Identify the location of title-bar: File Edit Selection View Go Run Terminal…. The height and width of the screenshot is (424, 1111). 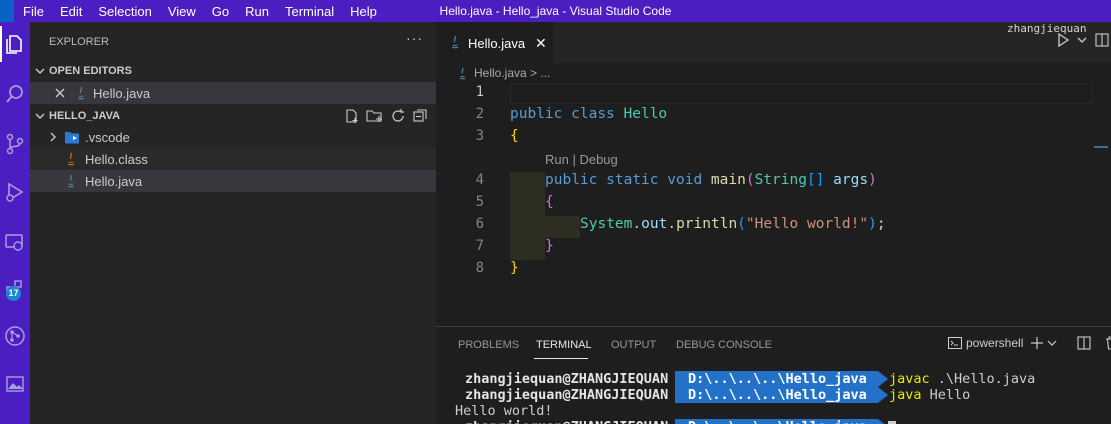
(555, 11).